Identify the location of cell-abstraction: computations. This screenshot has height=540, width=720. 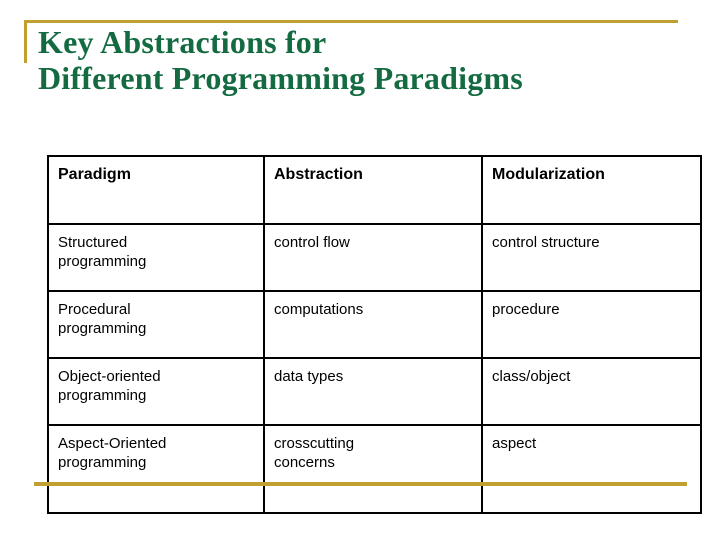
(373, 324).